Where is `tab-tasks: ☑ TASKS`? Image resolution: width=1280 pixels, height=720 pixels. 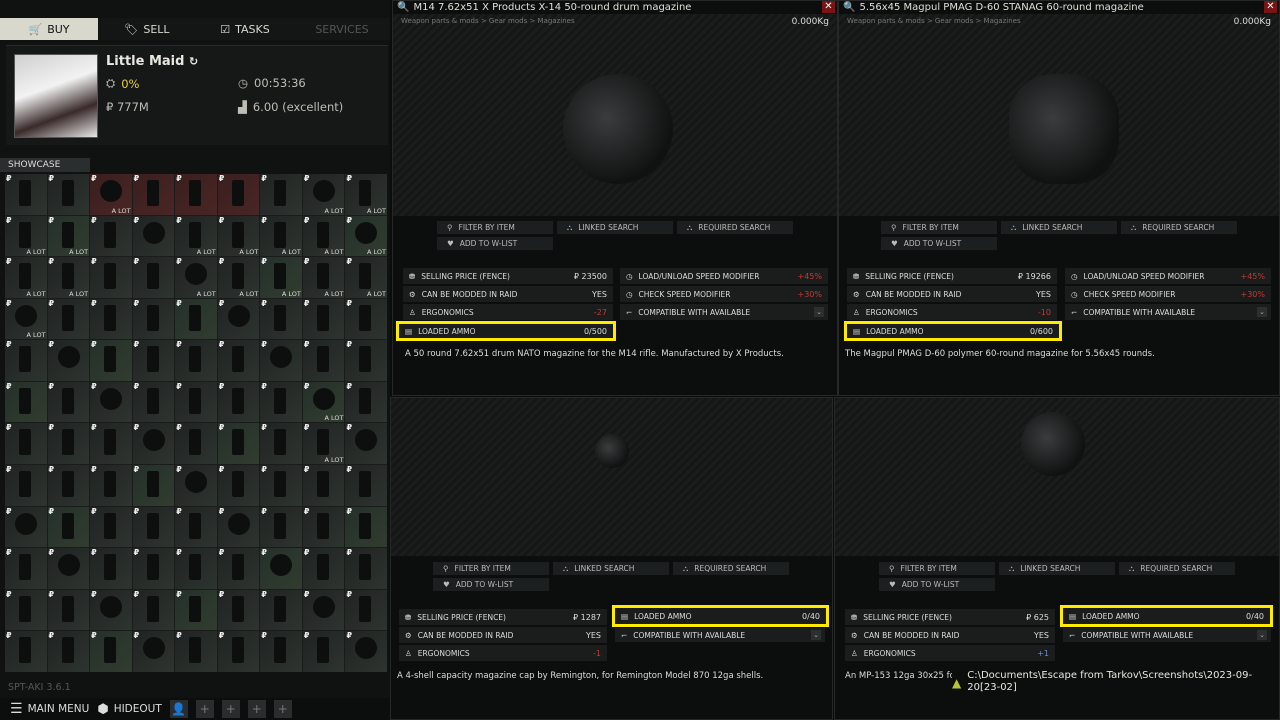
tab-tasks: ☑ TASKS is located at coordinates (245, 29).